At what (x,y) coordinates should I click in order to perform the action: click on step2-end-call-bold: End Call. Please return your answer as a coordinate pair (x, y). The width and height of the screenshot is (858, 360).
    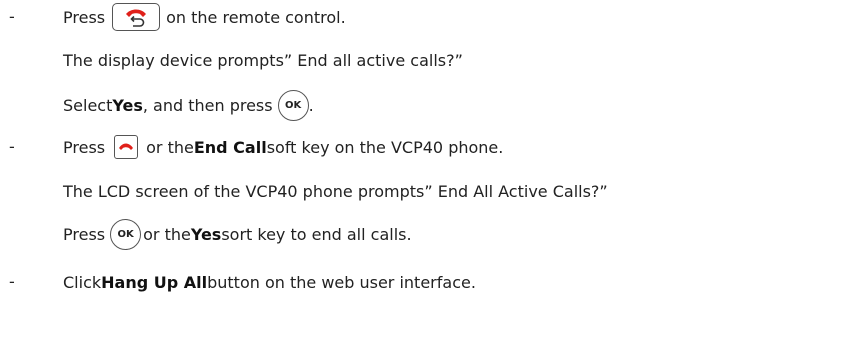
    Looking at the image, I should click on (230, 147).